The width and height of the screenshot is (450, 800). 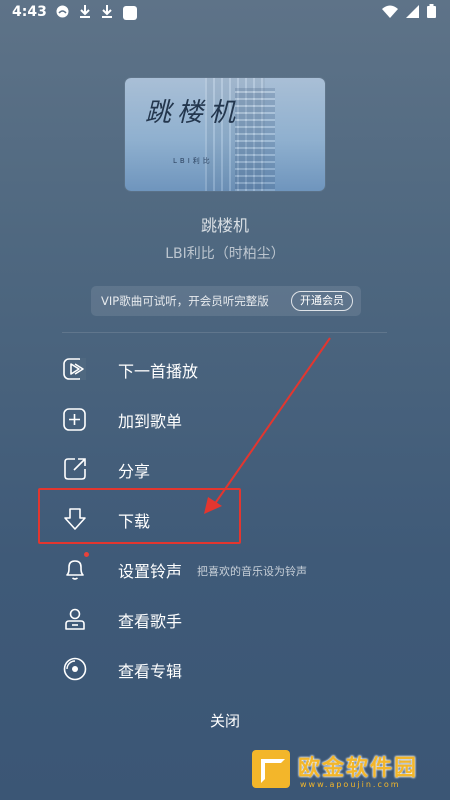 What do you see at coordinates (29, 12) in the screenshot?
I see `status-time: 4:43` at bounding box center [29, 12].